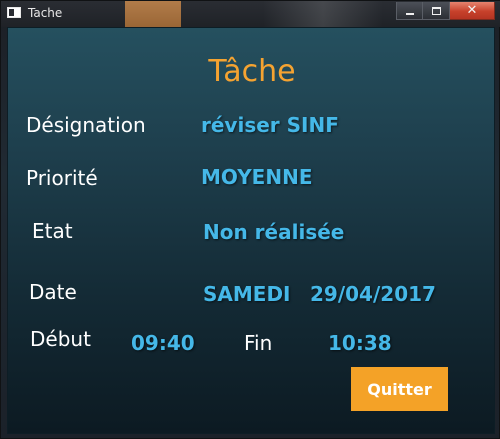  What do you see at coordinates (409, 13) in the screenshot?
I see `minimize-icon` at bounding box center [409, 13].